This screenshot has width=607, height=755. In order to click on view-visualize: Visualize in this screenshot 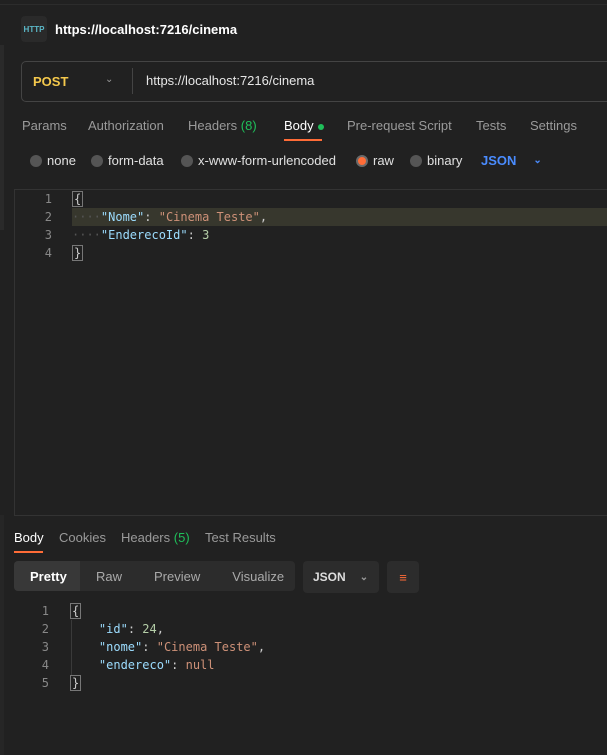, I will do `click(258, 576)`.